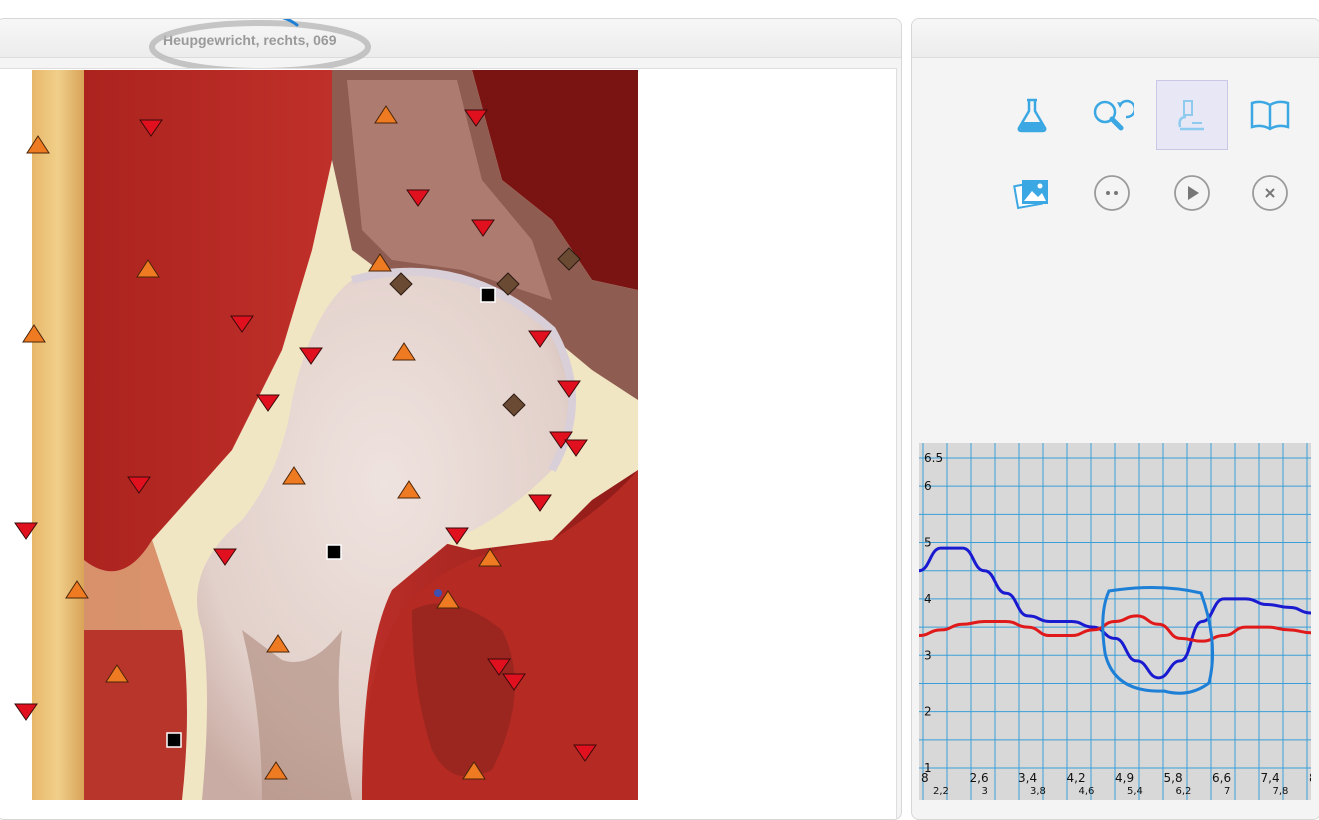 The width and height of the screenshot is (1319, 820). Describe the element at coordinates (925, 778) in the screenshot. I see `x-tick-label: 8` at that location.